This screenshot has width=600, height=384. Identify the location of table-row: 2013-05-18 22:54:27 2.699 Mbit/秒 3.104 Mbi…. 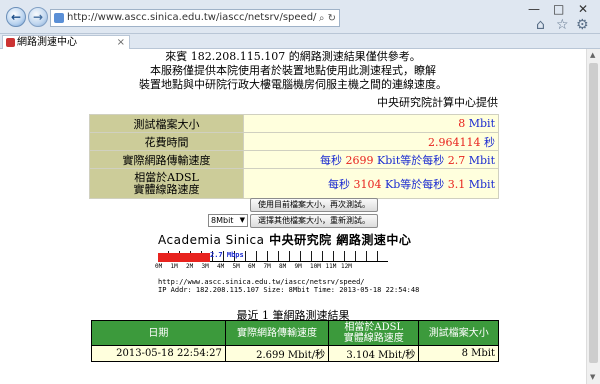
(295, 353).